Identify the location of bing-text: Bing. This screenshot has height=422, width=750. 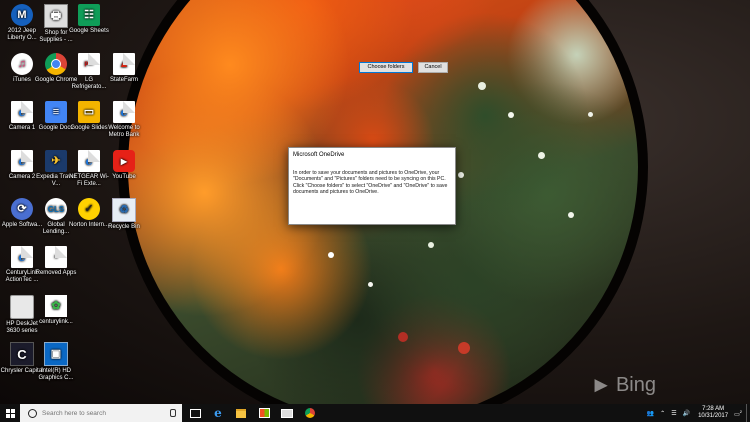
(635, 384).